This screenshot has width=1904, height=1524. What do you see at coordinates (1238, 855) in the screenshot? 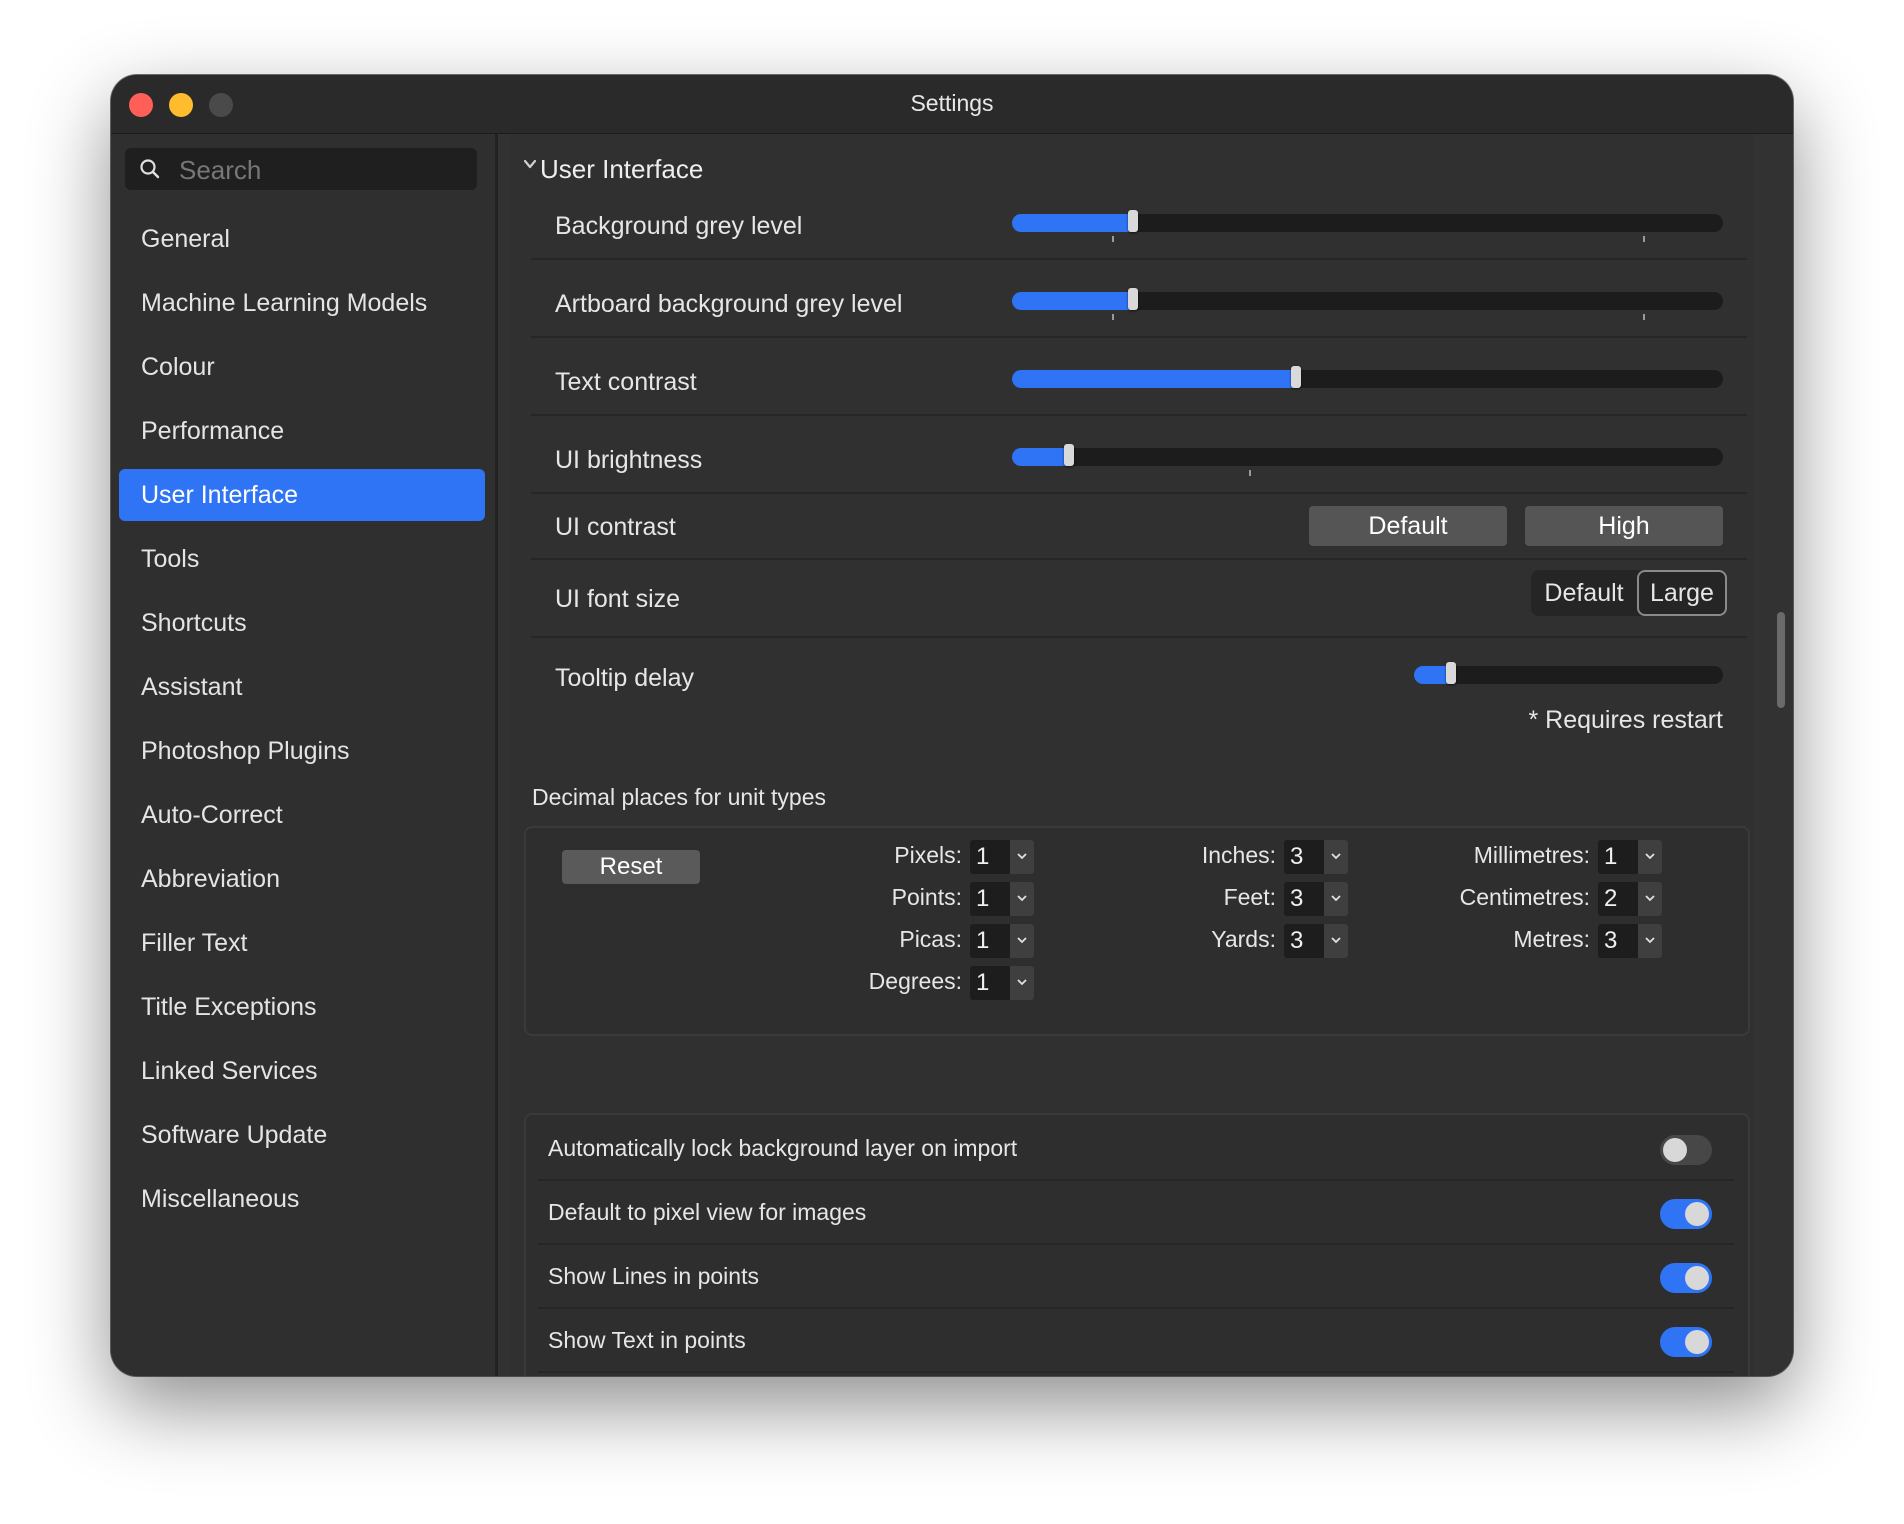
I see `unit-label: Inches:` at bounding box center [1238, 855].